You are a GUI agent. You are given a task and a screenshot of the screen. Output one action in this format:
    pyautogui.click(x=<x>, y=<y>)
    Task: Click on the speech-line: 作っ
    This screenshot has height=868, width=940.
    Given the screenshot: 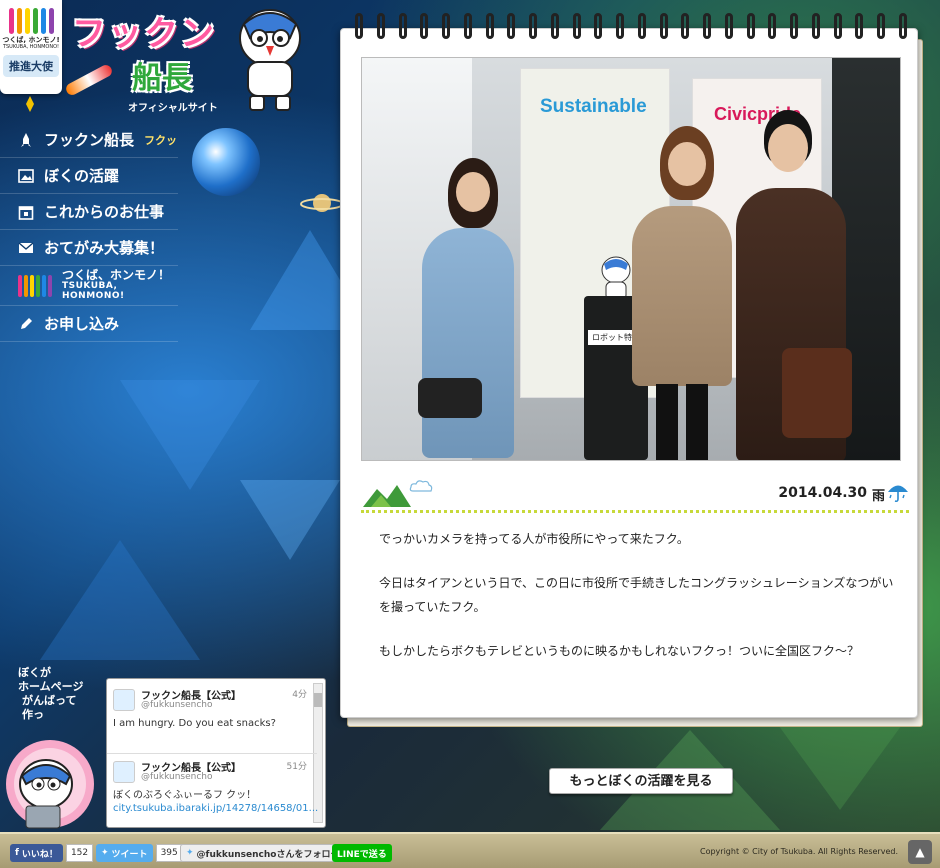 What is the action you would take?
    pyautogui.click(x=33, y=714)
    